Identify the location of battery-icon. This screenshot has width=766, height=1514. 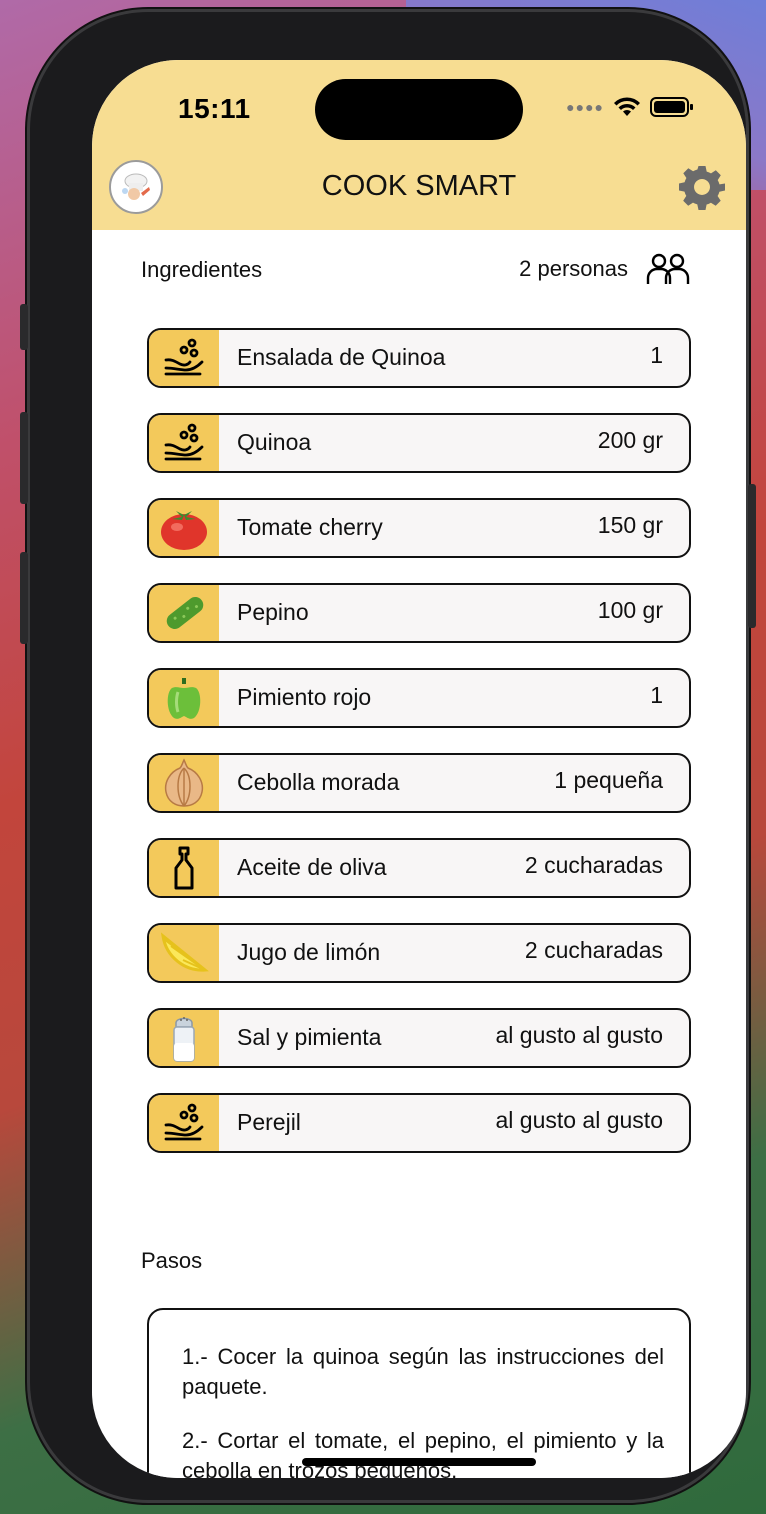
(671, 107).